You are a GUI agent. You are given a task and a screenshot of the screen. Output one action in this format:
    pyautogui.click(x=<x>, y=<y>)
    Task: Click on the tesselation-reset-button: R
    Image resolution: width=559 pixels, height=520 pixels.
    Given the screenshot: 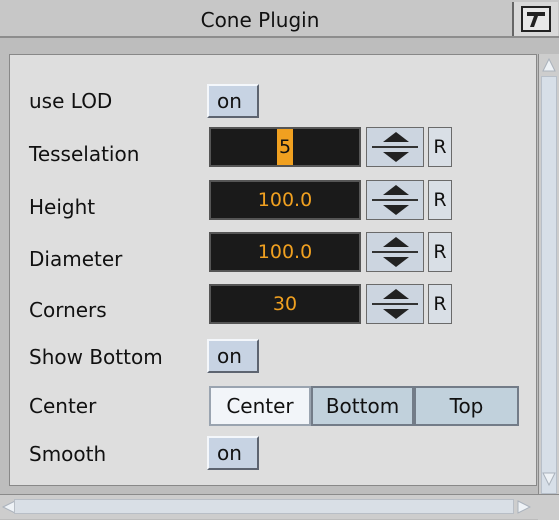 What is the action you would take?
    pyautogui.click(x=440, y=147)
    